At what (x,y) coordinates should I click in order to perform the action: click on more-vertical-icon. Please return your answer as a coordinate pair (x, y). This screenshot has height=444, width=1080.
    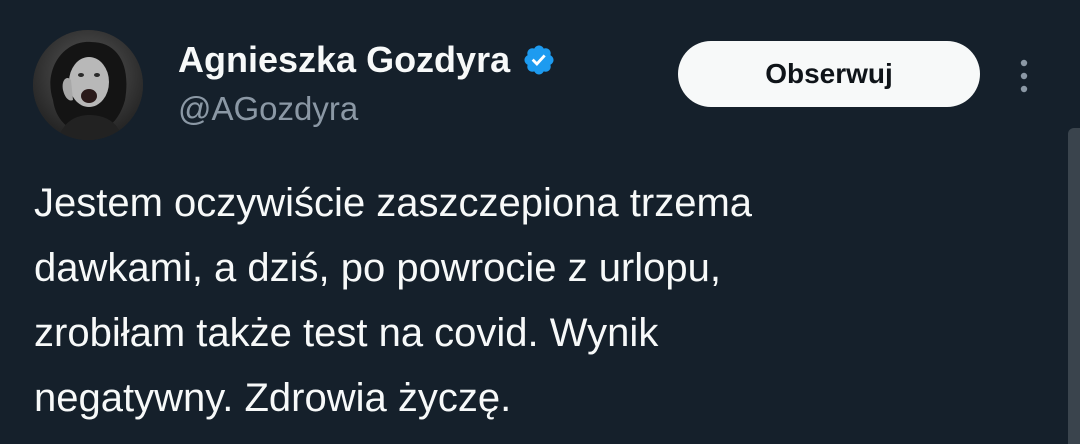
    Looking at the image, I should click on (1024, 76).